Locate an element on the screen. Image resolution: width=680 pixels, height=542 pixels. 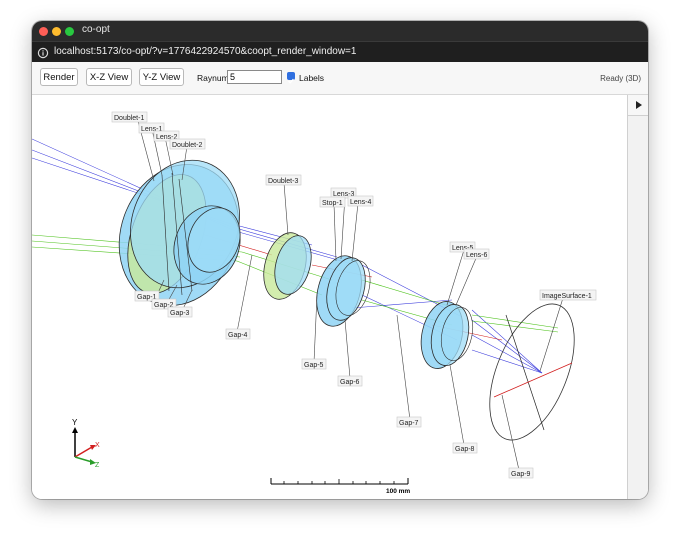
play-triangle-icon is located at coordinates (639, 105).